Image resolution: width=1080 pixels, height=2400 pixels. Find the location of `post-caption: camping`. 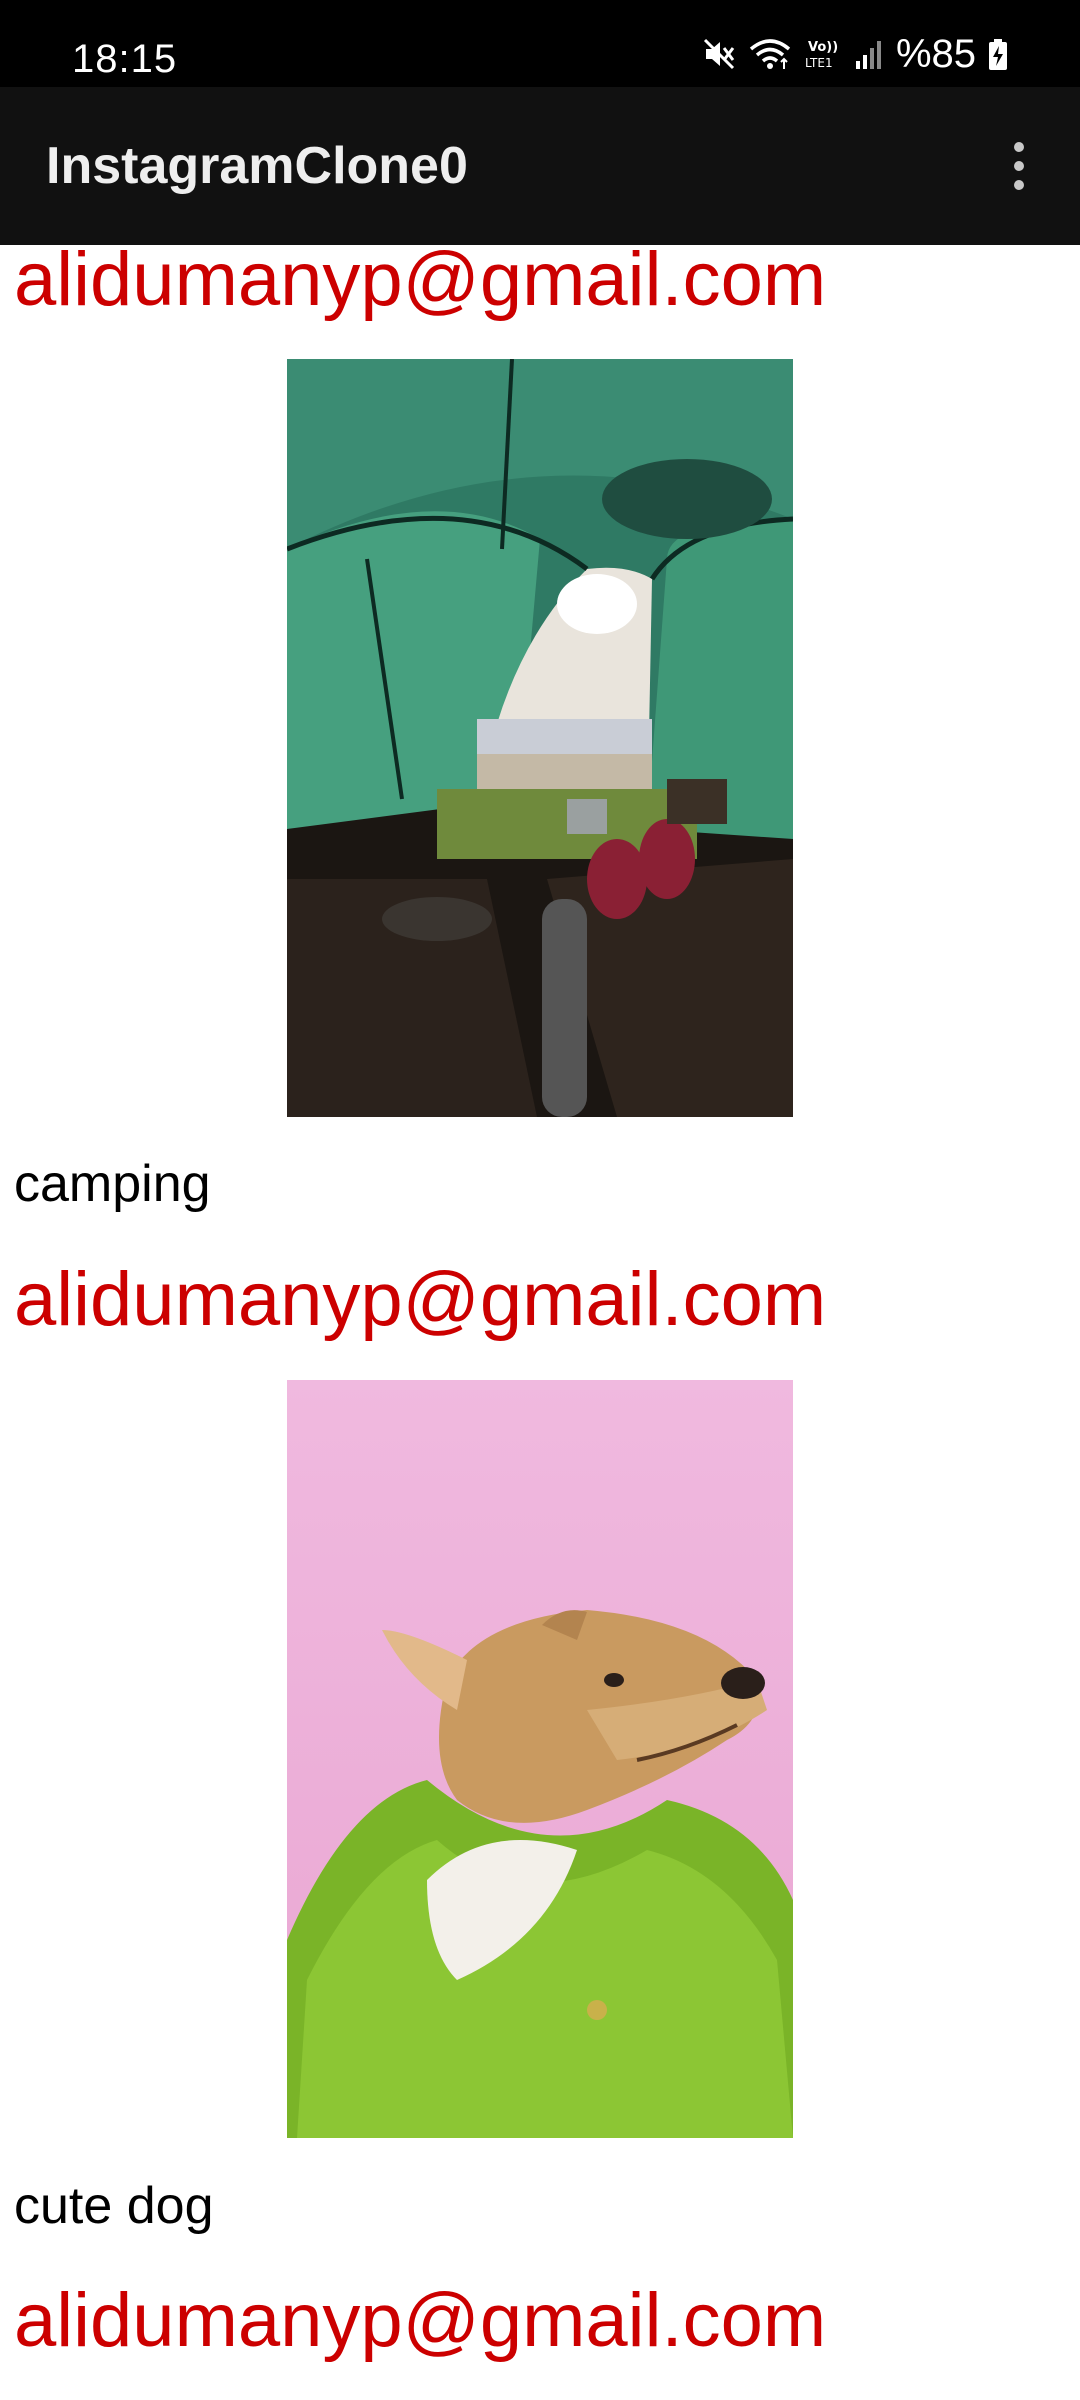

post-caption: camping is located at coordinates (112, 1184).